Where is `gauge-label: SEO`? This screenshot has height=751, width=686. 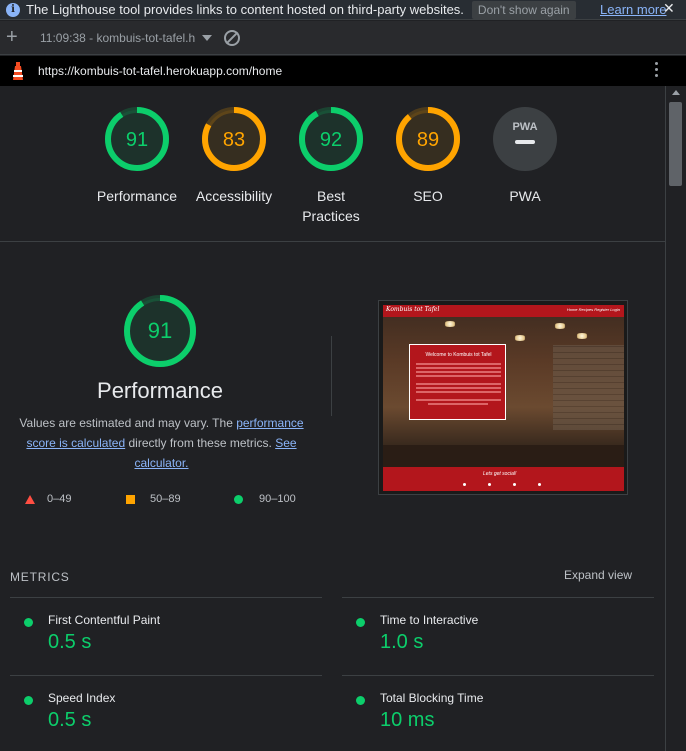
gauge-label: SEO is located at coordinates (428, 196).